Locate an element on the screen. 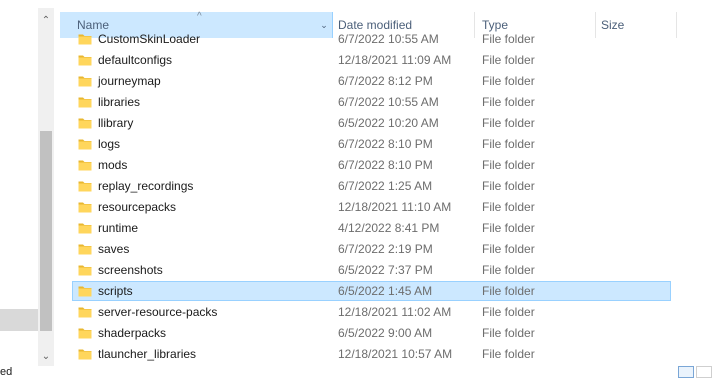 This screenshot has height=379, width=712. file-name: server-resource-packs is located at coordinates (158, 312).